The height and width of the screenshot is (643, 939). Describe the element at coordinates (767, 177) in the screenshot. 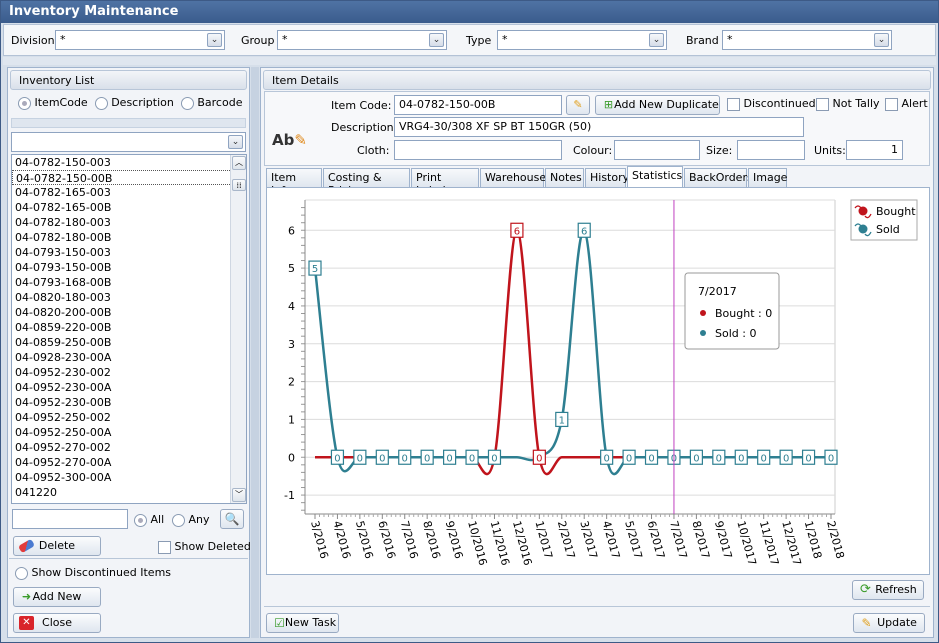

I see `tab-image: Image` at that location.